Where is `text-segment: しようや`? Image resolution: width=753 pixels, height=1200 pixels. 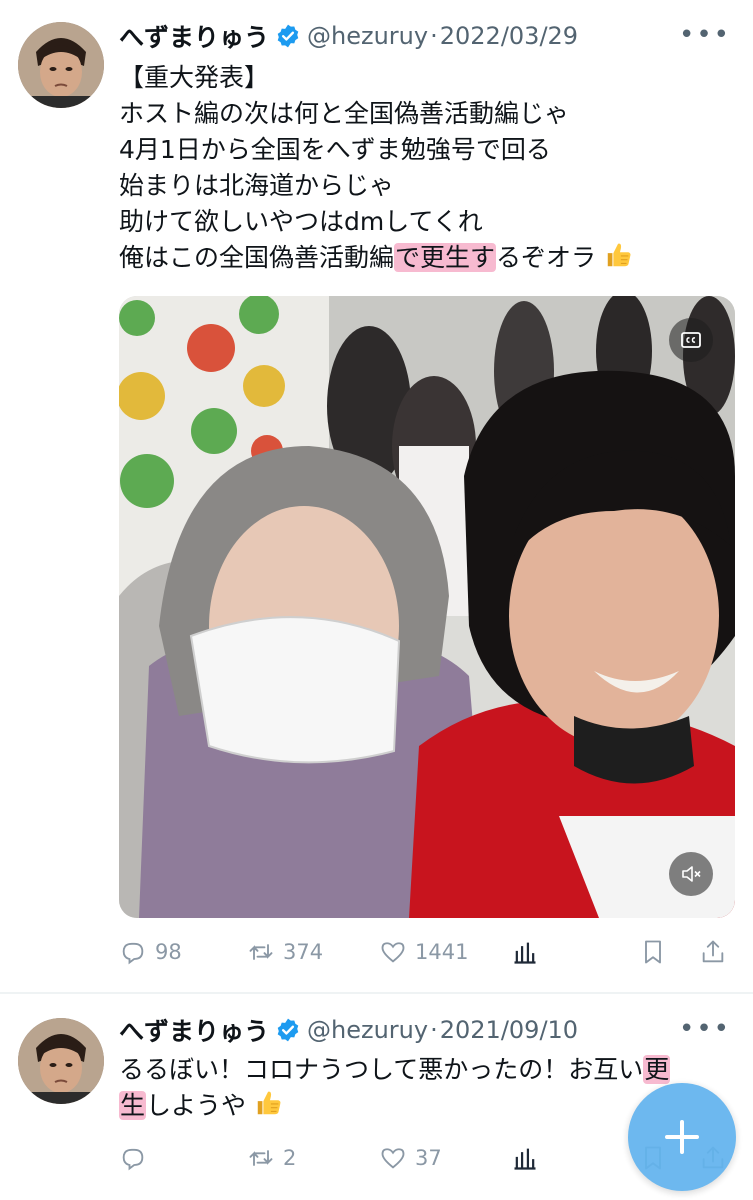
text-segment: しようや is located at coordinates (196, 1105).